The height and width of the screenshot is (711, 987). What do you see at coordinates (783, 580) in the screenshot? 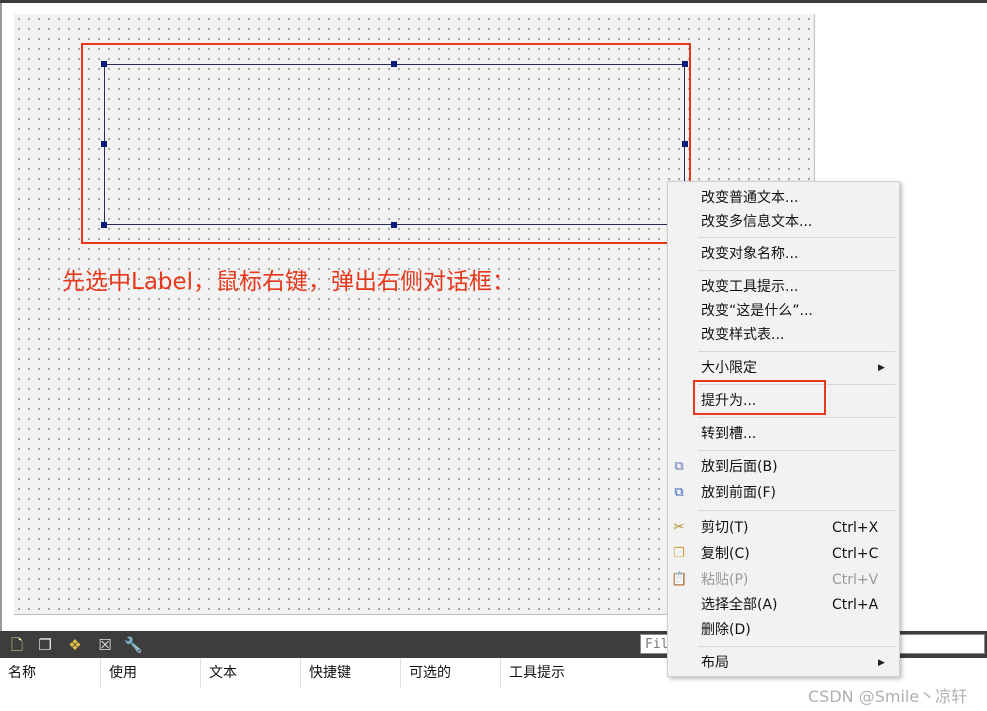
I see `menu-item-paste: 📋 粘贴(P) Ctrl+V` at bounding box center [783, 580].